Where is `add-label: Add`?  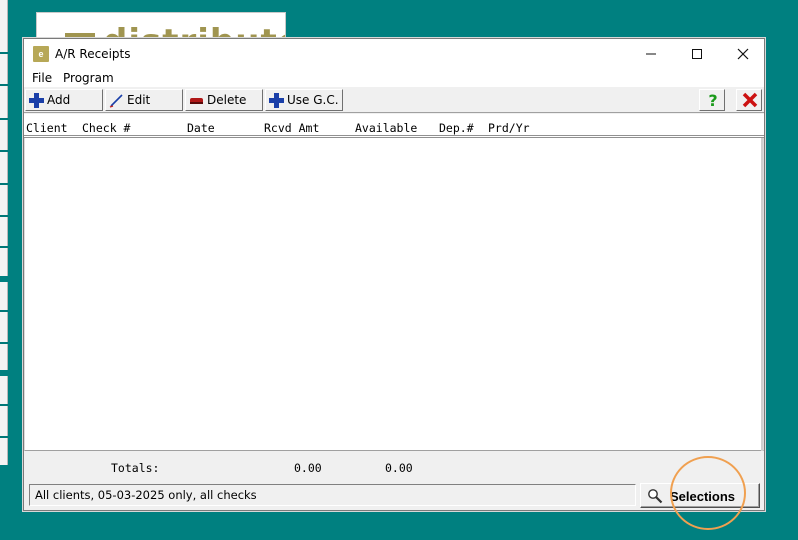
add-label: Add is located at coordinates (59, 100).